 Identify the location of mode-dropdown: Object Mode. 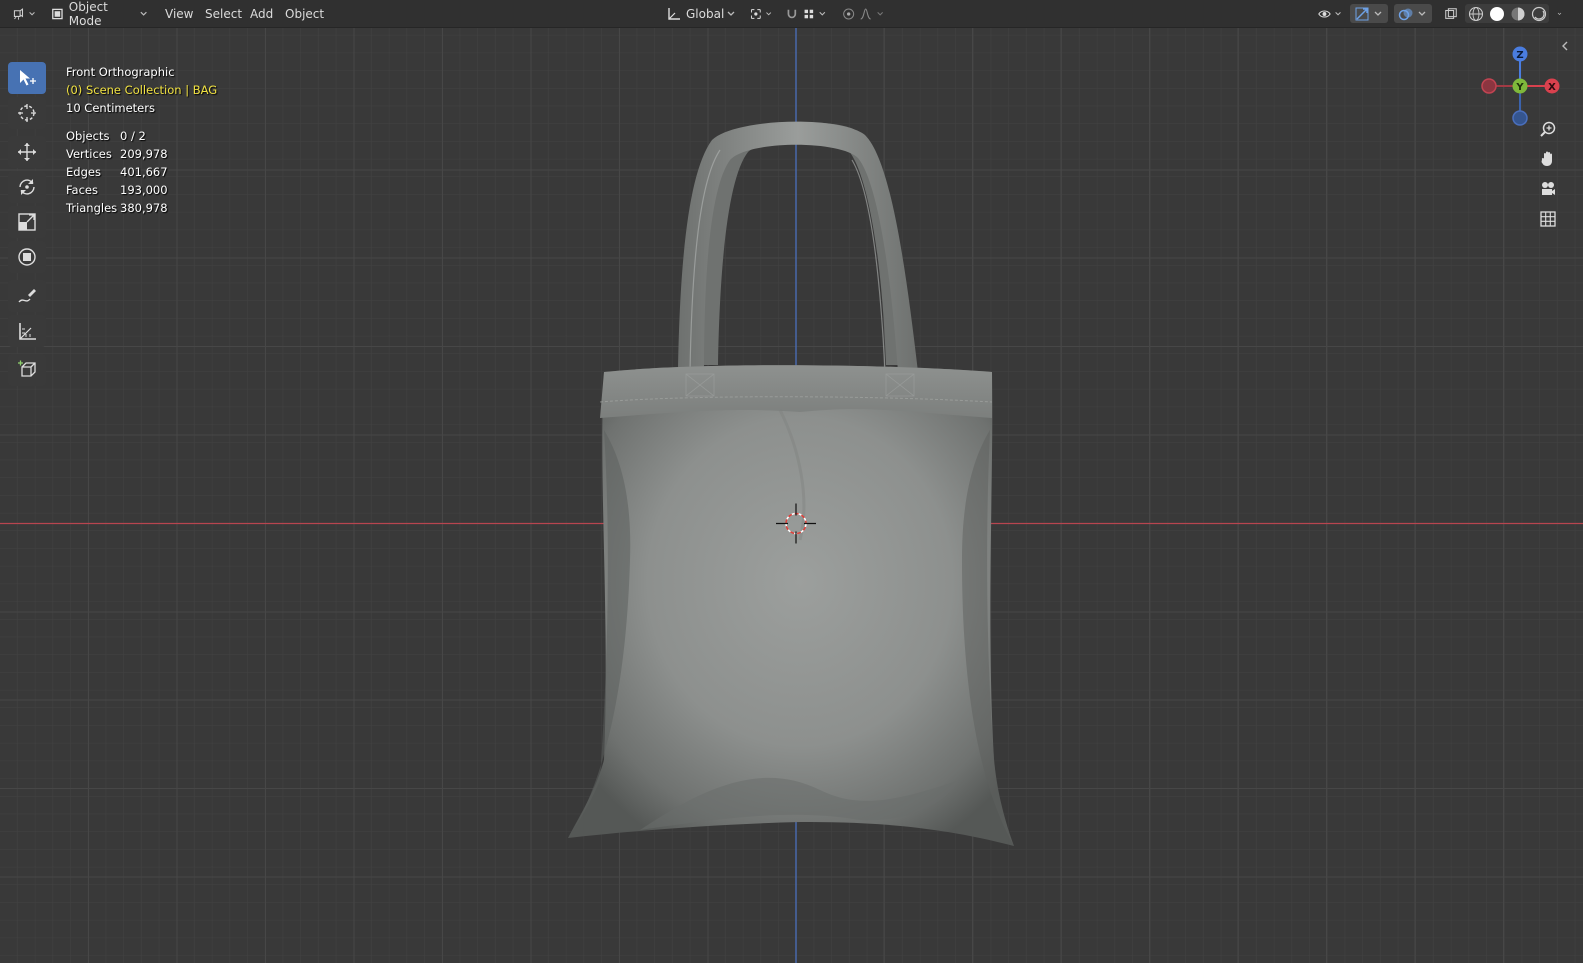
(99, 14).